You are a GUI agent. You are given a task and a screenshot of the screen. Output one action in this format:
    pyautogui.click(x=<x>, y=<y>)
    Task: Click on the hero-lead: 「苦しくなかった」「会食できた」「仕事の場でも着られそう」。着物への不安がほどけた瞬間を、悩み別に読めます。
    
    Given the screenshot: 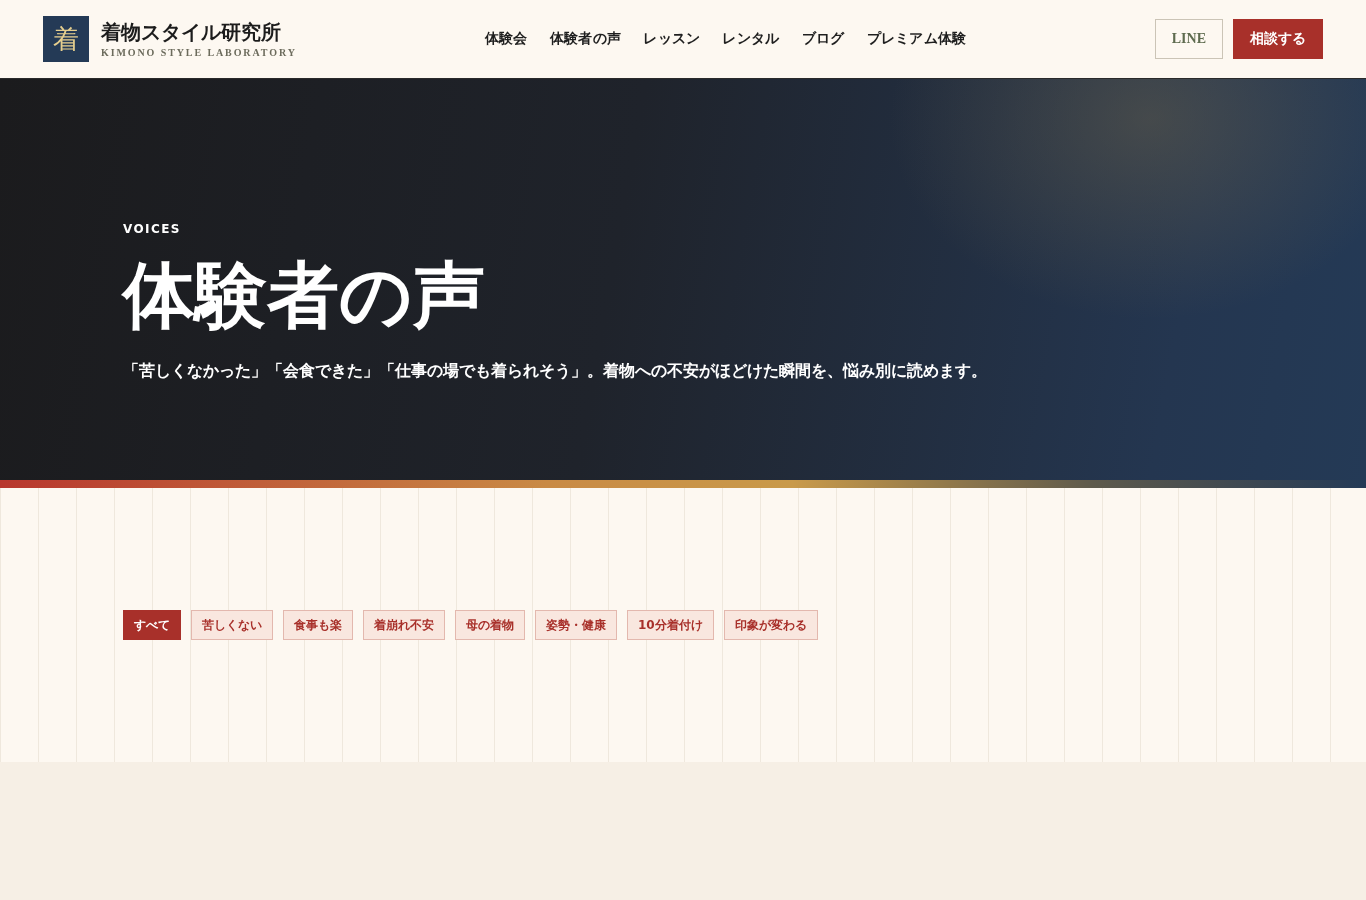 What is the action you would take?
    pyautogui.click(x=555, y=371)
    